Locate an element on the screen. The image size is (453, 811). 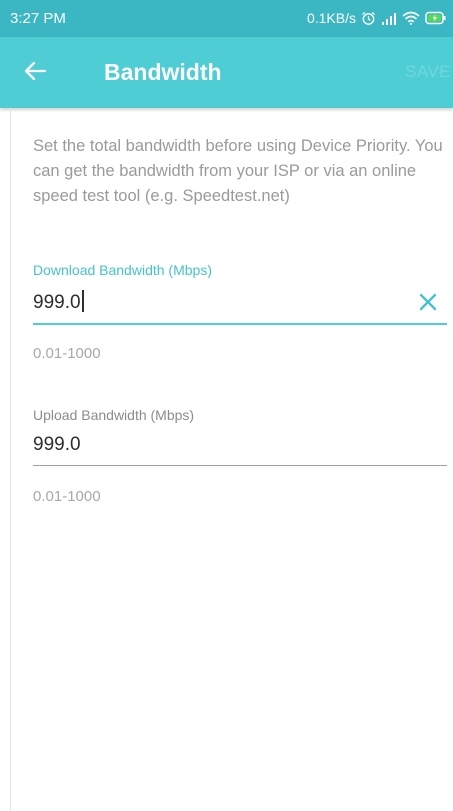
text-cursor is located at coordinates (82, 301).